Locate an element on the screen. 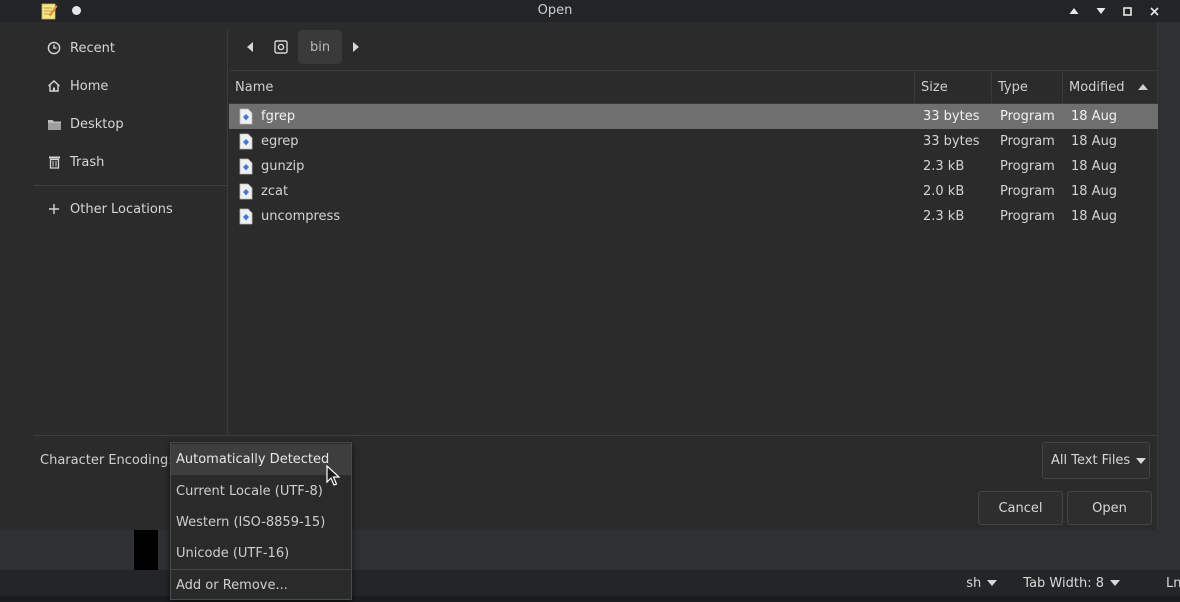 The width and height of the screenshot is (1180, 602). drive-icon is located at coordinates (281, 47).